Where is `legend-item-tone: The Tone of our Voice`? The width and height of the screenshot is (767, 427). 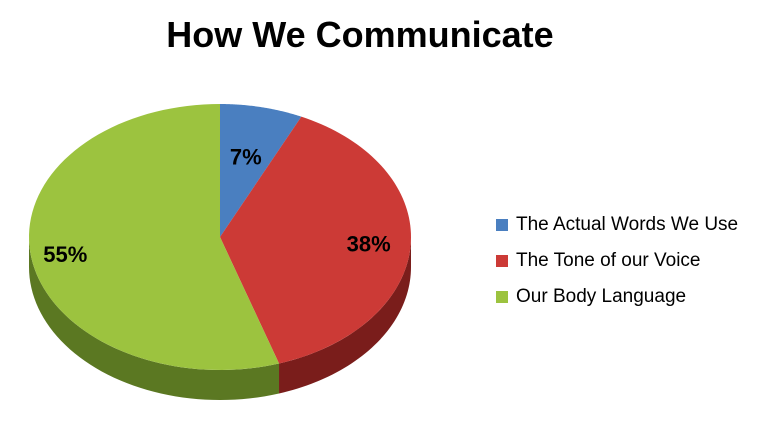 legend-item-tone: The Tone of our Voice is located at coordinates (630, 261).